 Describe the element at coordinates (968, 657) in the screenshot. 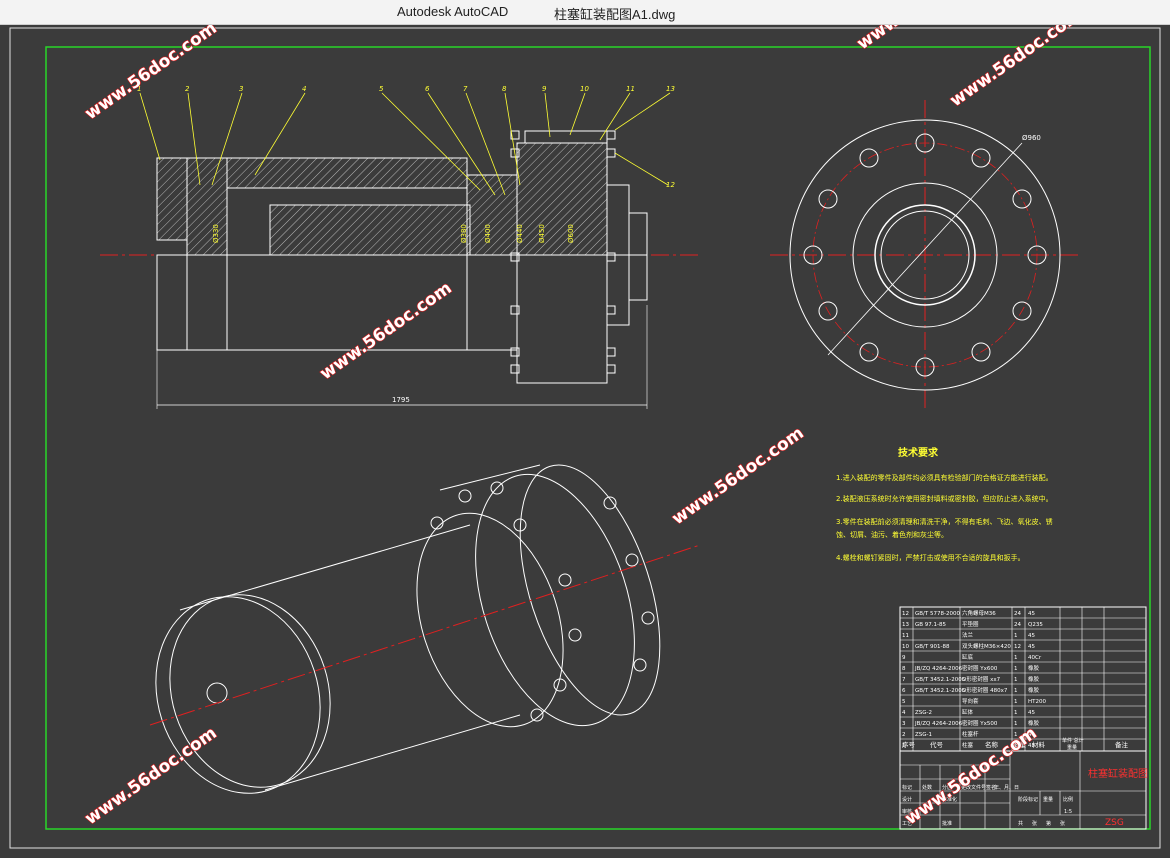

I see `bom-cell: 缸底` at that location.